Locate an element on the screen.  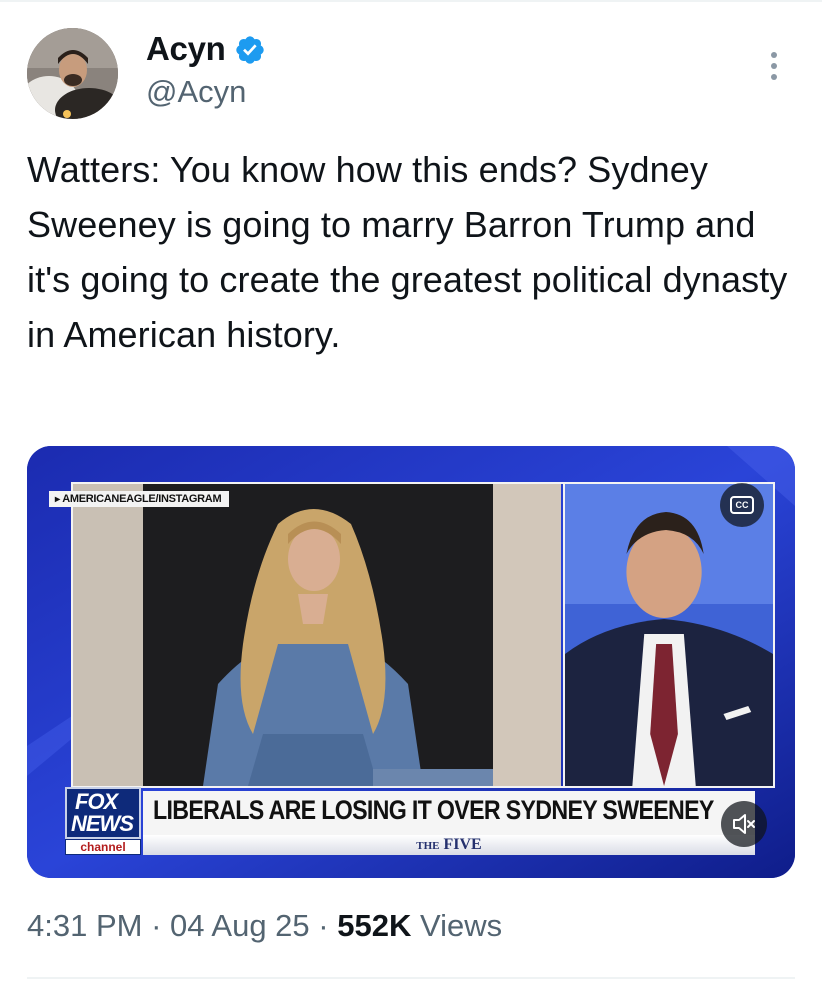
tweet-meta: 4:31 PM · 04 Aug 25 · 552K Views is located at coordinates (264, 926).